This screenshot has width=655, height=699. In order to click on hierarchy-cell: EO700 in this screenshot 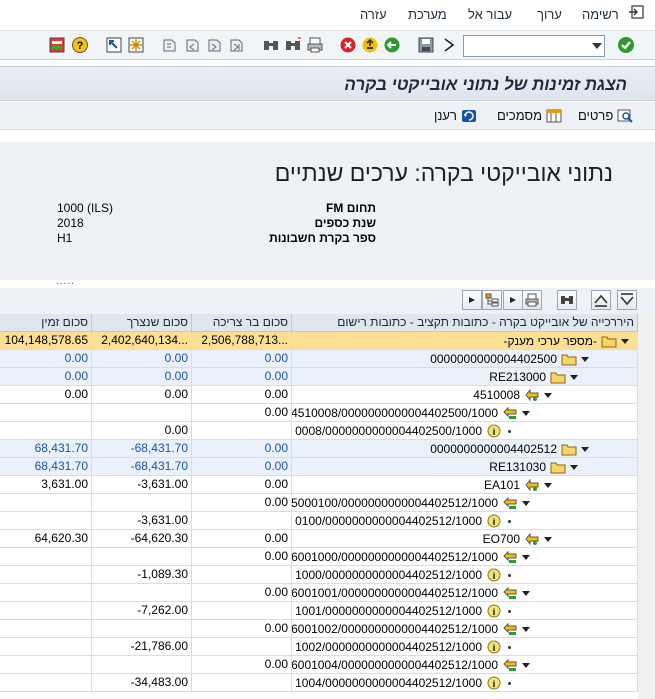, I will do `click(465, 539)`.